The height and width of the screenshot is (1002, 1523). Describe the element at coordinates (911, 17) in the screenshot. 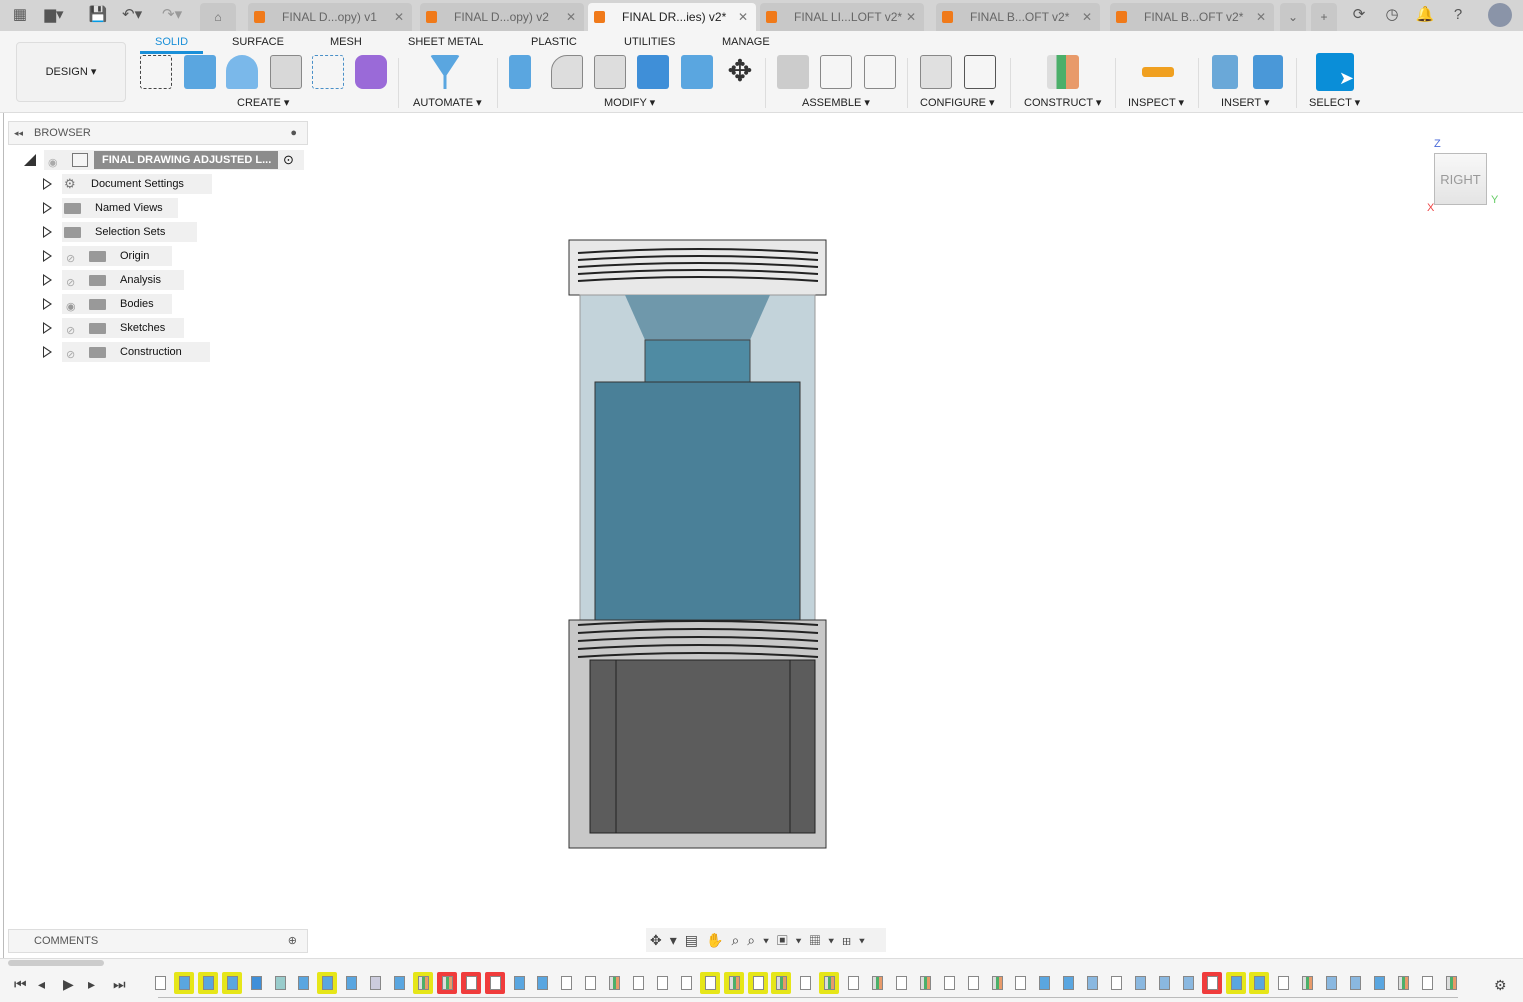

I see `close-tab-icon: ✕` at that location.